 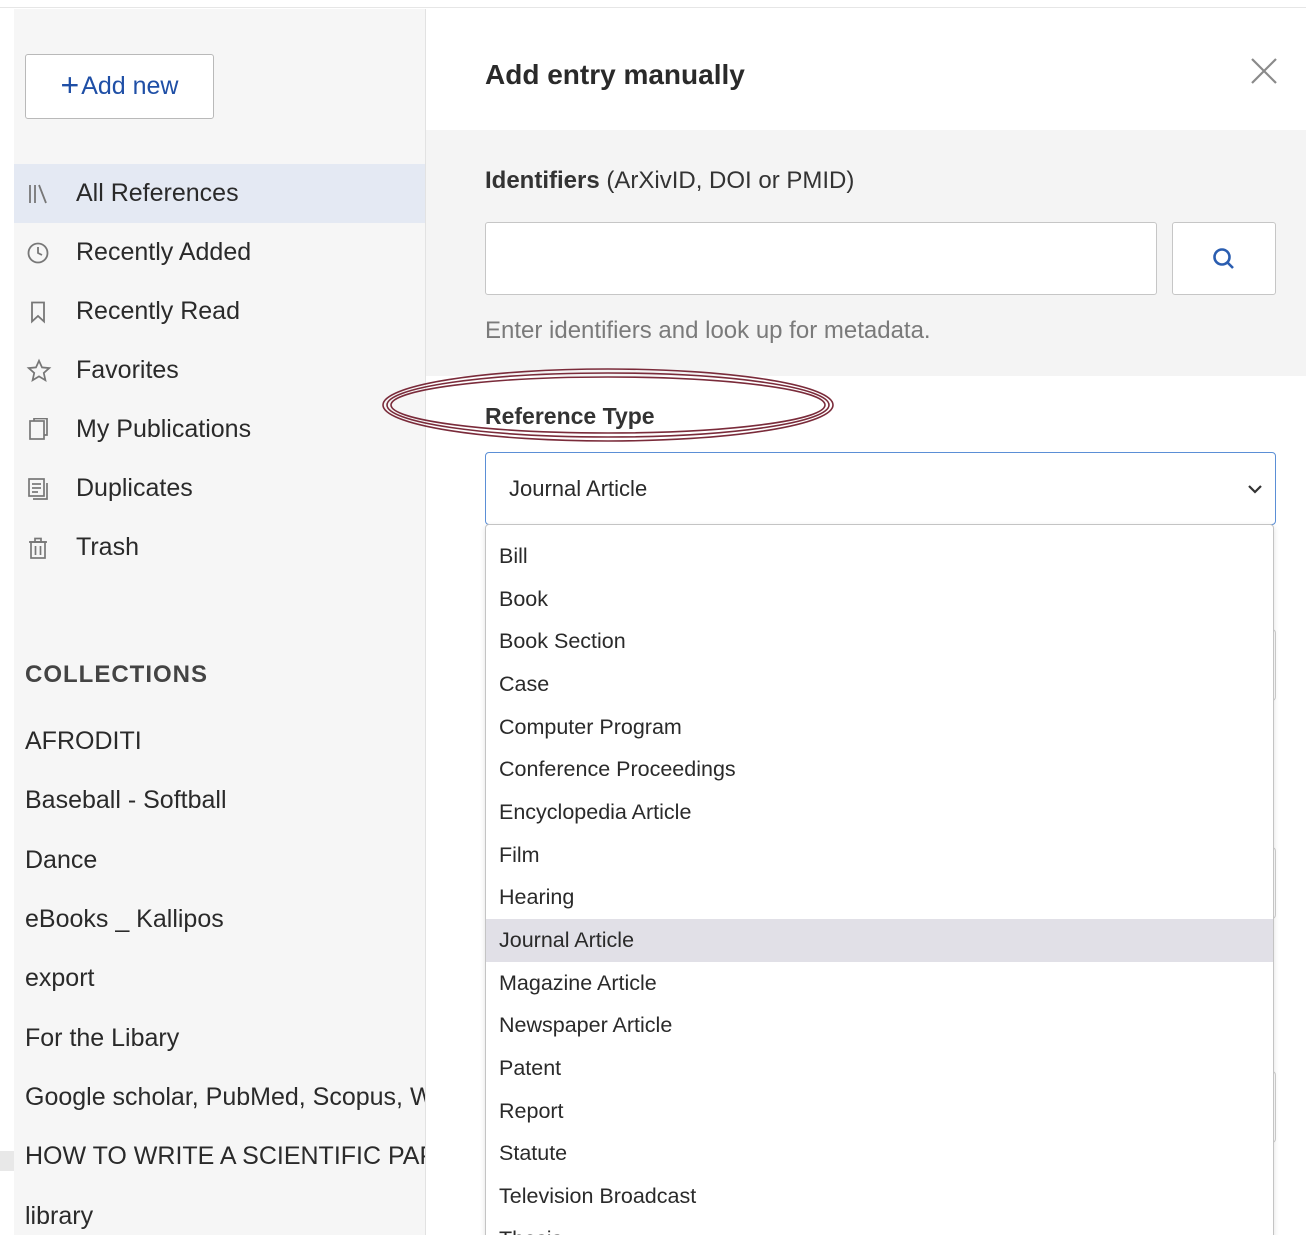 What do you see at coordinates (158, 311) in the screenshot?
I see `nav-label: Recently Read` at bounding box center [158, 311].